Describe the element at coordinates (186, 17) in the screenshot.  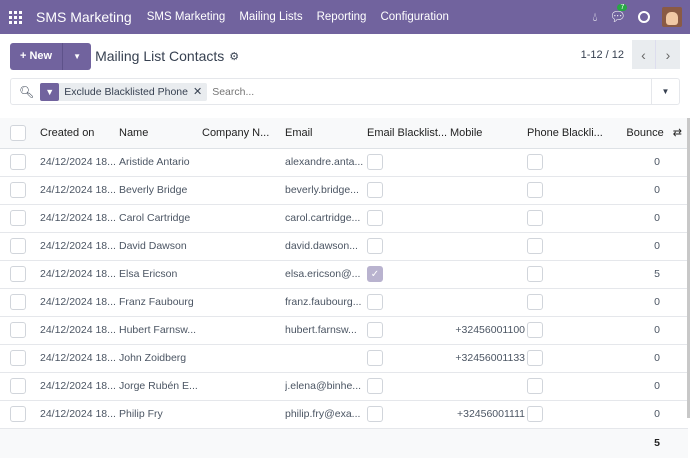
I see `menu-sms-marketing: SMS Marketing` at that location.